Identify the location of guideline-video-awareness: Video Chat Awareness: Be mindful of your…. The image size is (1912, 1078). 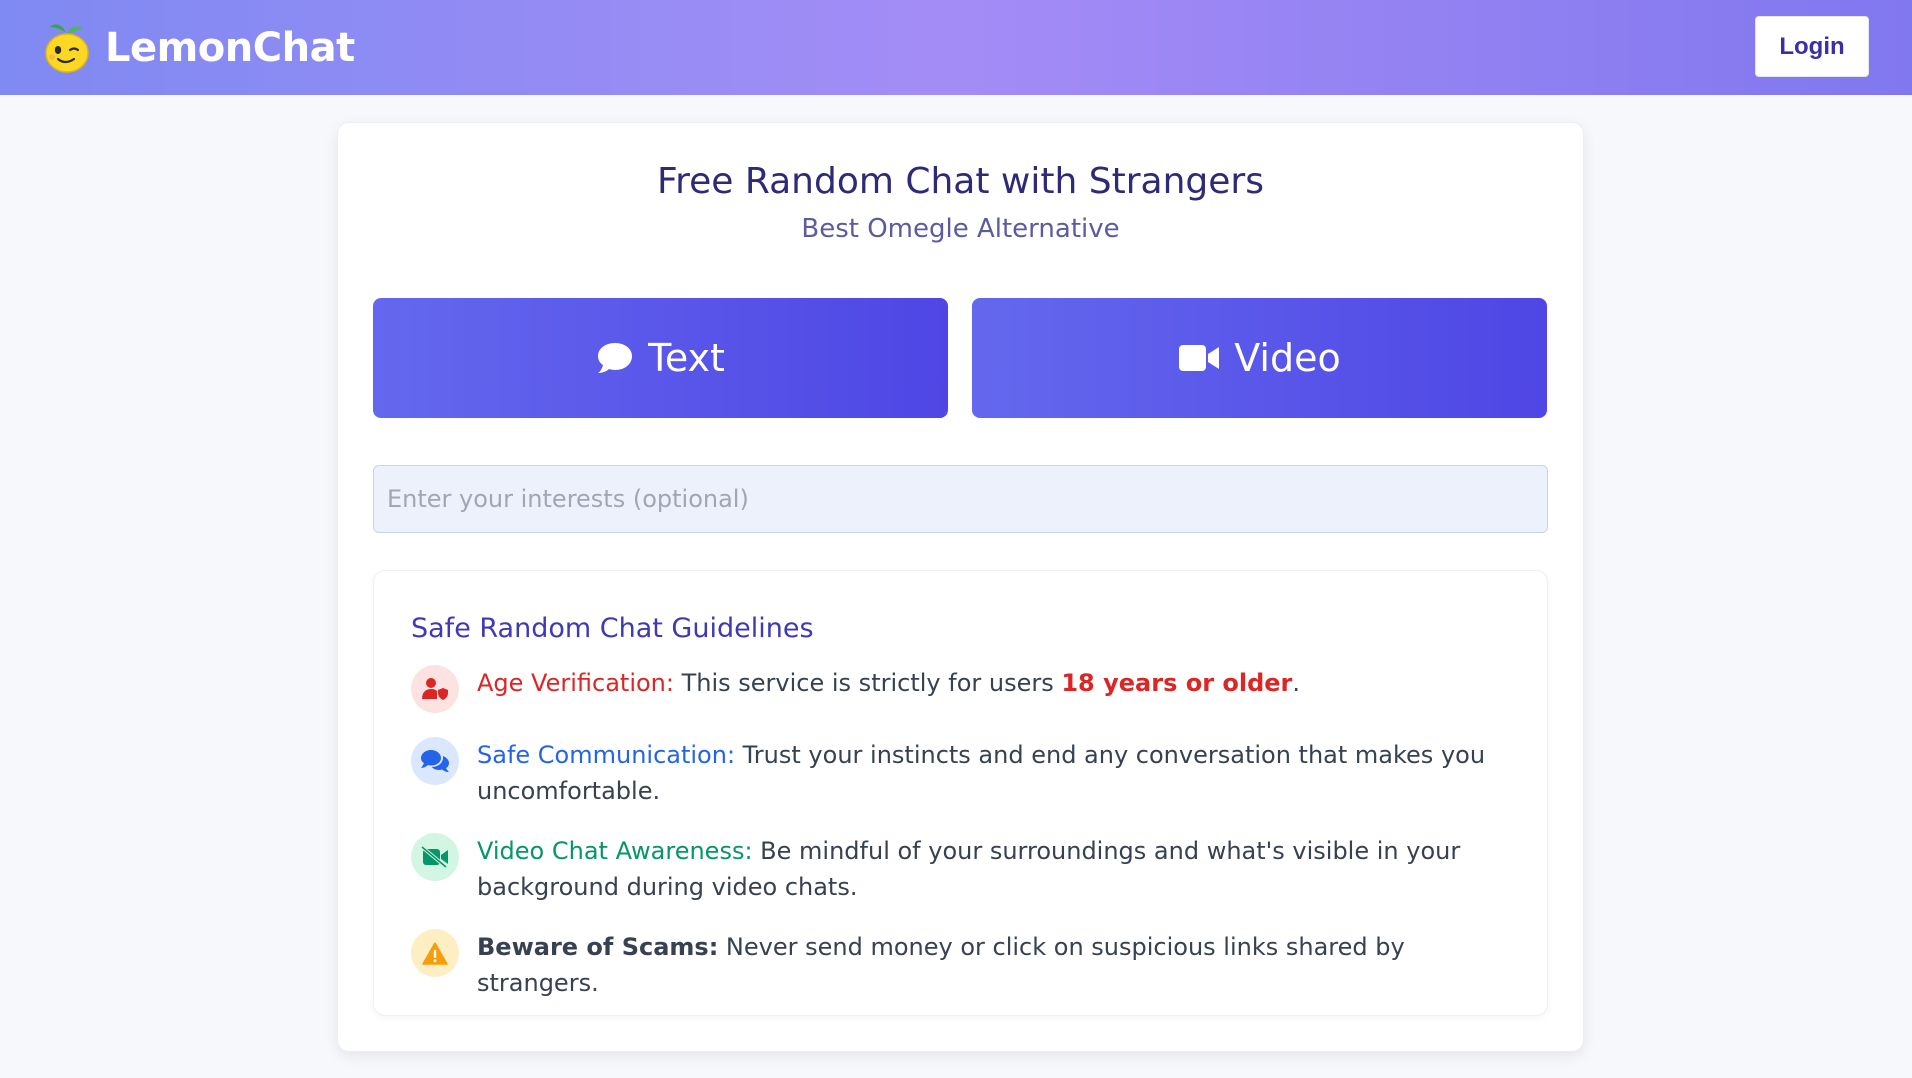
(951, 869).